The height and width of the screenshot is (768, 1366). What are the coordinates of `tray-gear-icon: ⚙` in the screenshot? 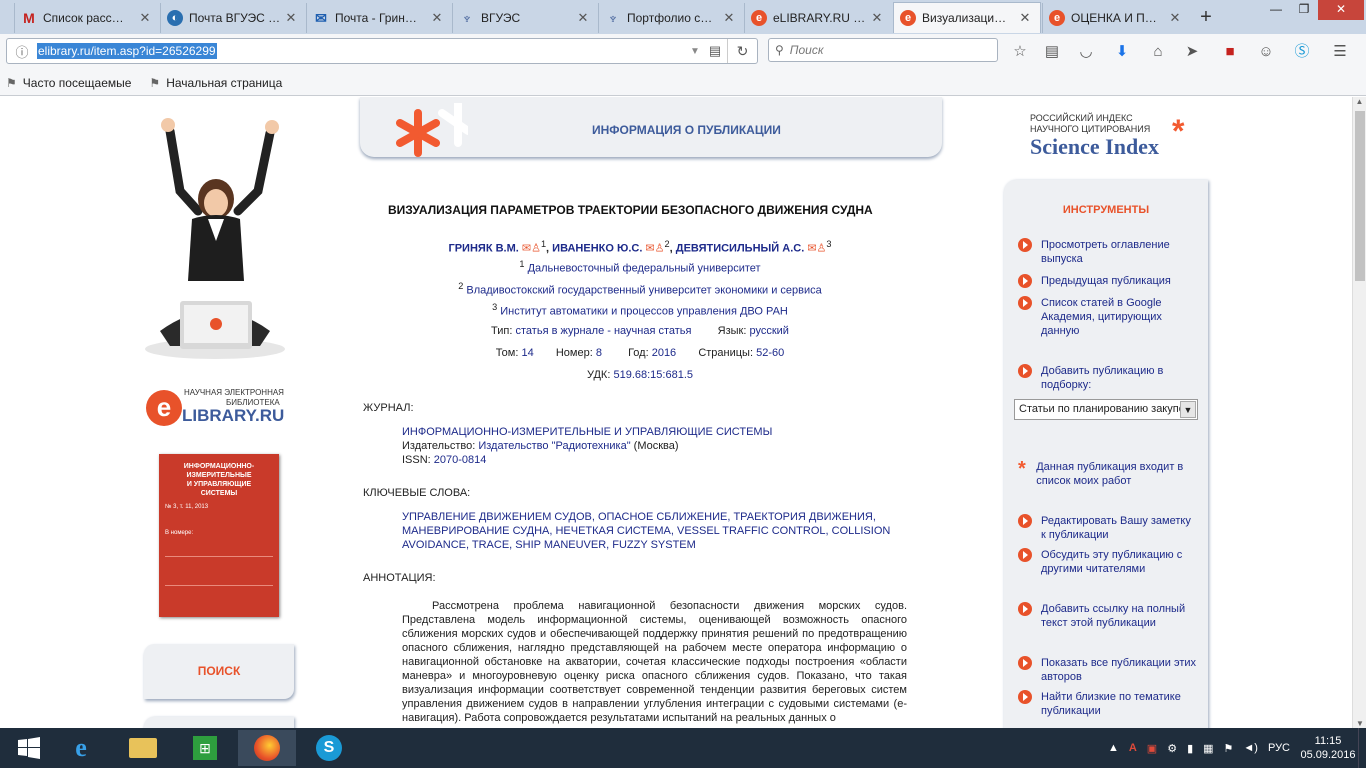 It's located at (1172, 748).